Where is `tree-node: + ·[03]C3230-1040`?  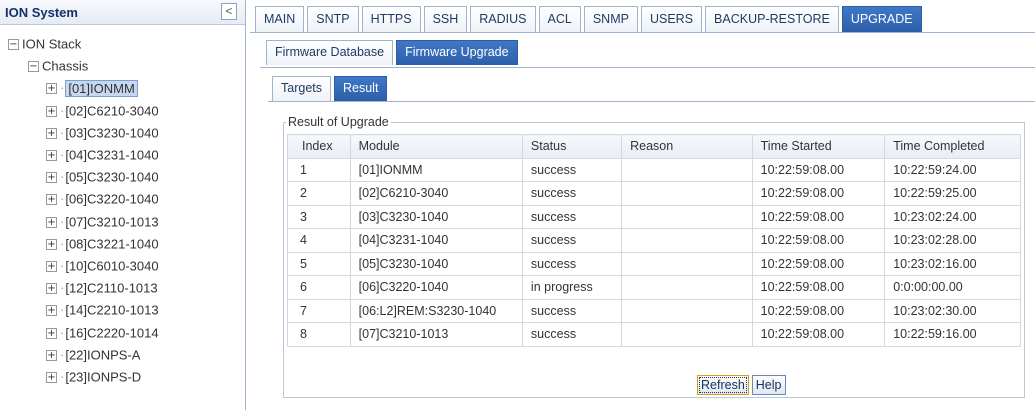
tree-node: + ·[03]C3230-1040 is located at coordinates (102, 133).